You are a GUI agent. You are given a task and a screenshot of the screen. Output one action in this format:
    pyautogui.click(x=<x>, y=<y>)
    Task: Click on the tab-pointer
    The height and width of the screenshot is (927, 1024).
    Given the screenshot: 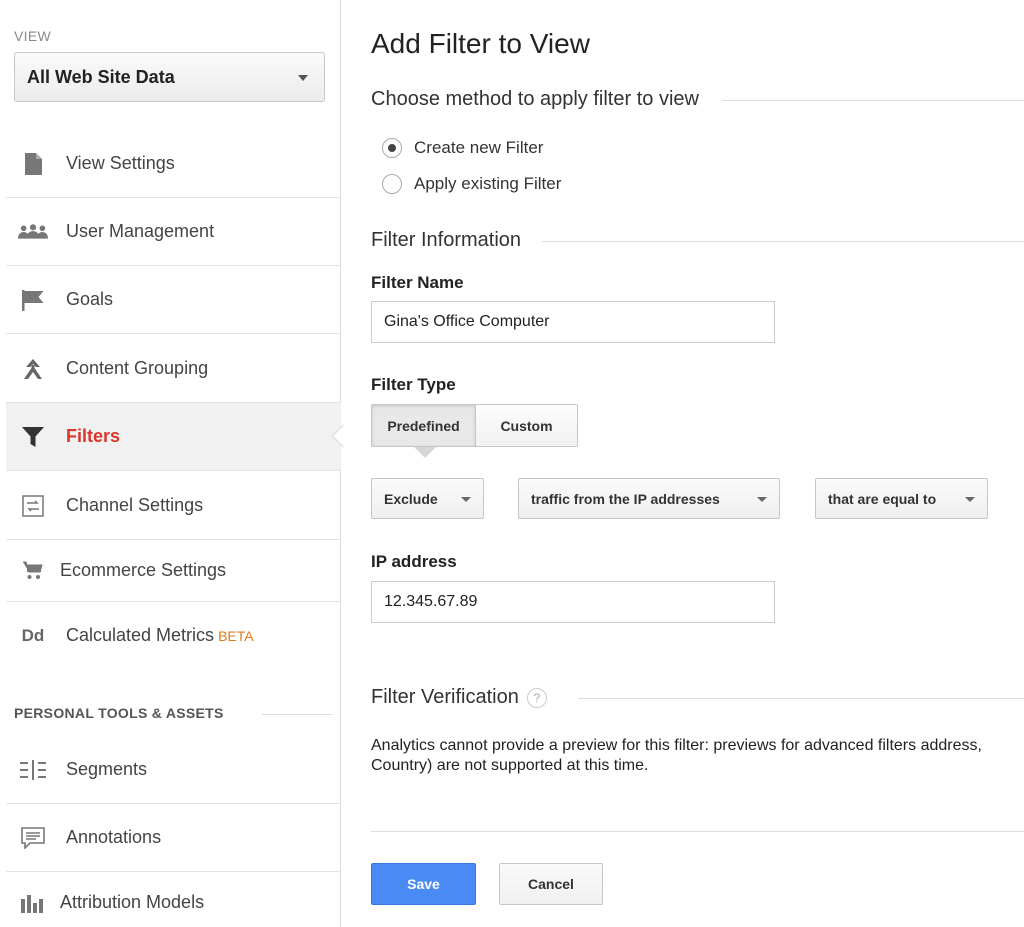 What is the action you would take?
    pyautogui.click(x=425, y=452)
    